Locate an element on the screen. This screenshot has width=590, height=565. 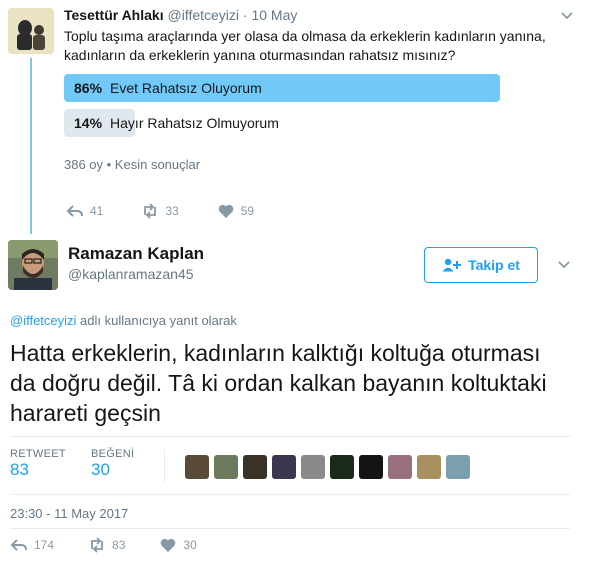
like-stat-value: 30 is located at coordinates (100, 469).